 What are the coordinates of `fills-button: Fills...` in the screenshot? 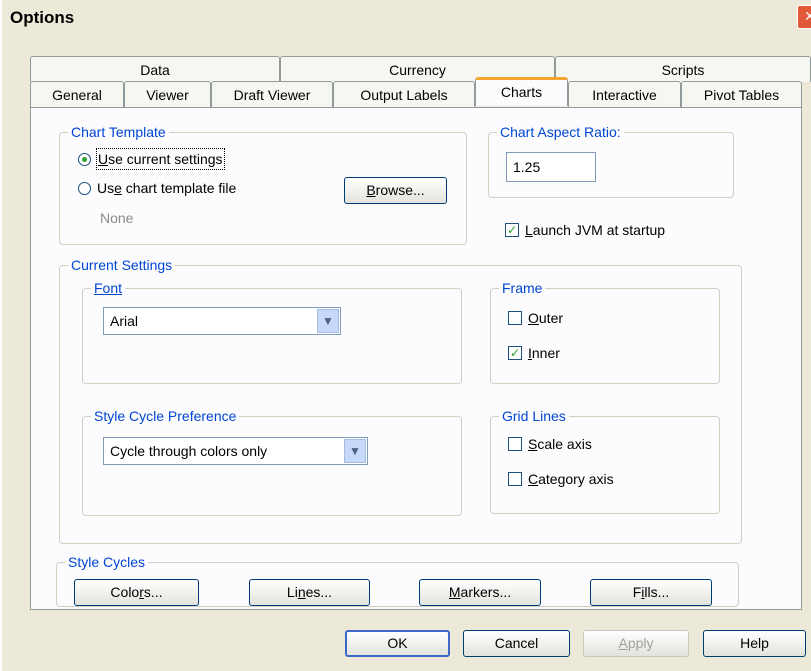 It's located at (651, 592).